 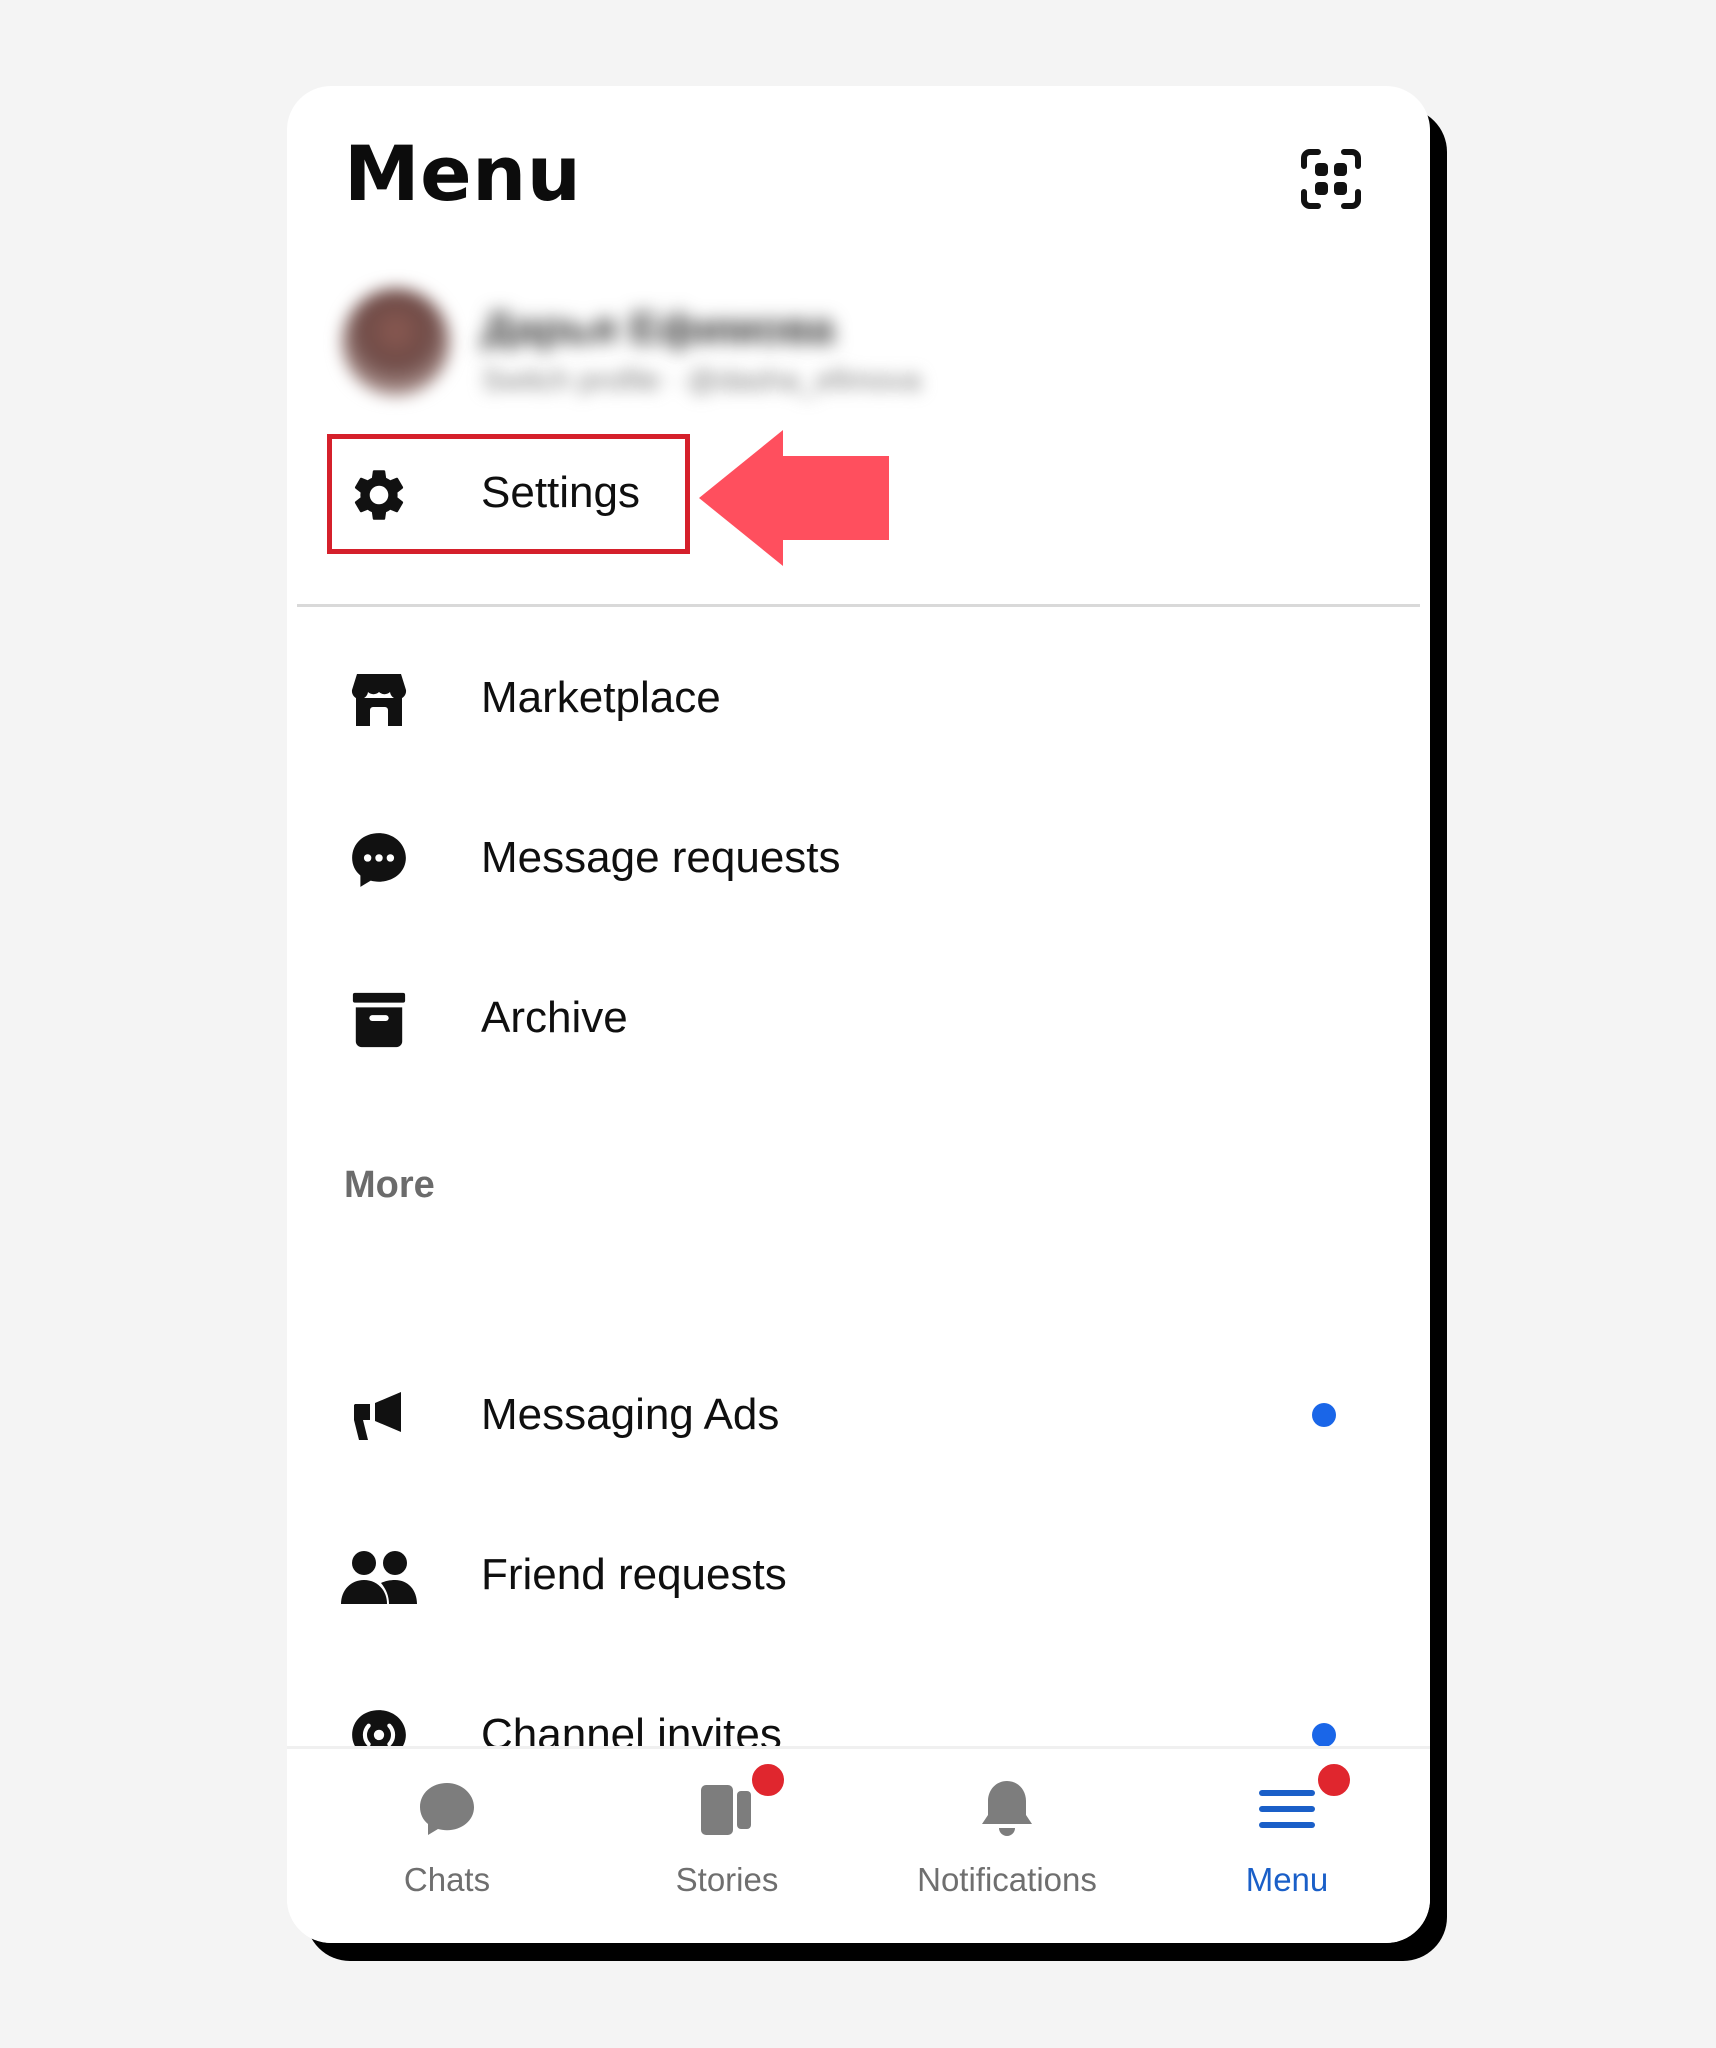 I want to click on menu-item-label: Message requests, so click(x=661, y=857).